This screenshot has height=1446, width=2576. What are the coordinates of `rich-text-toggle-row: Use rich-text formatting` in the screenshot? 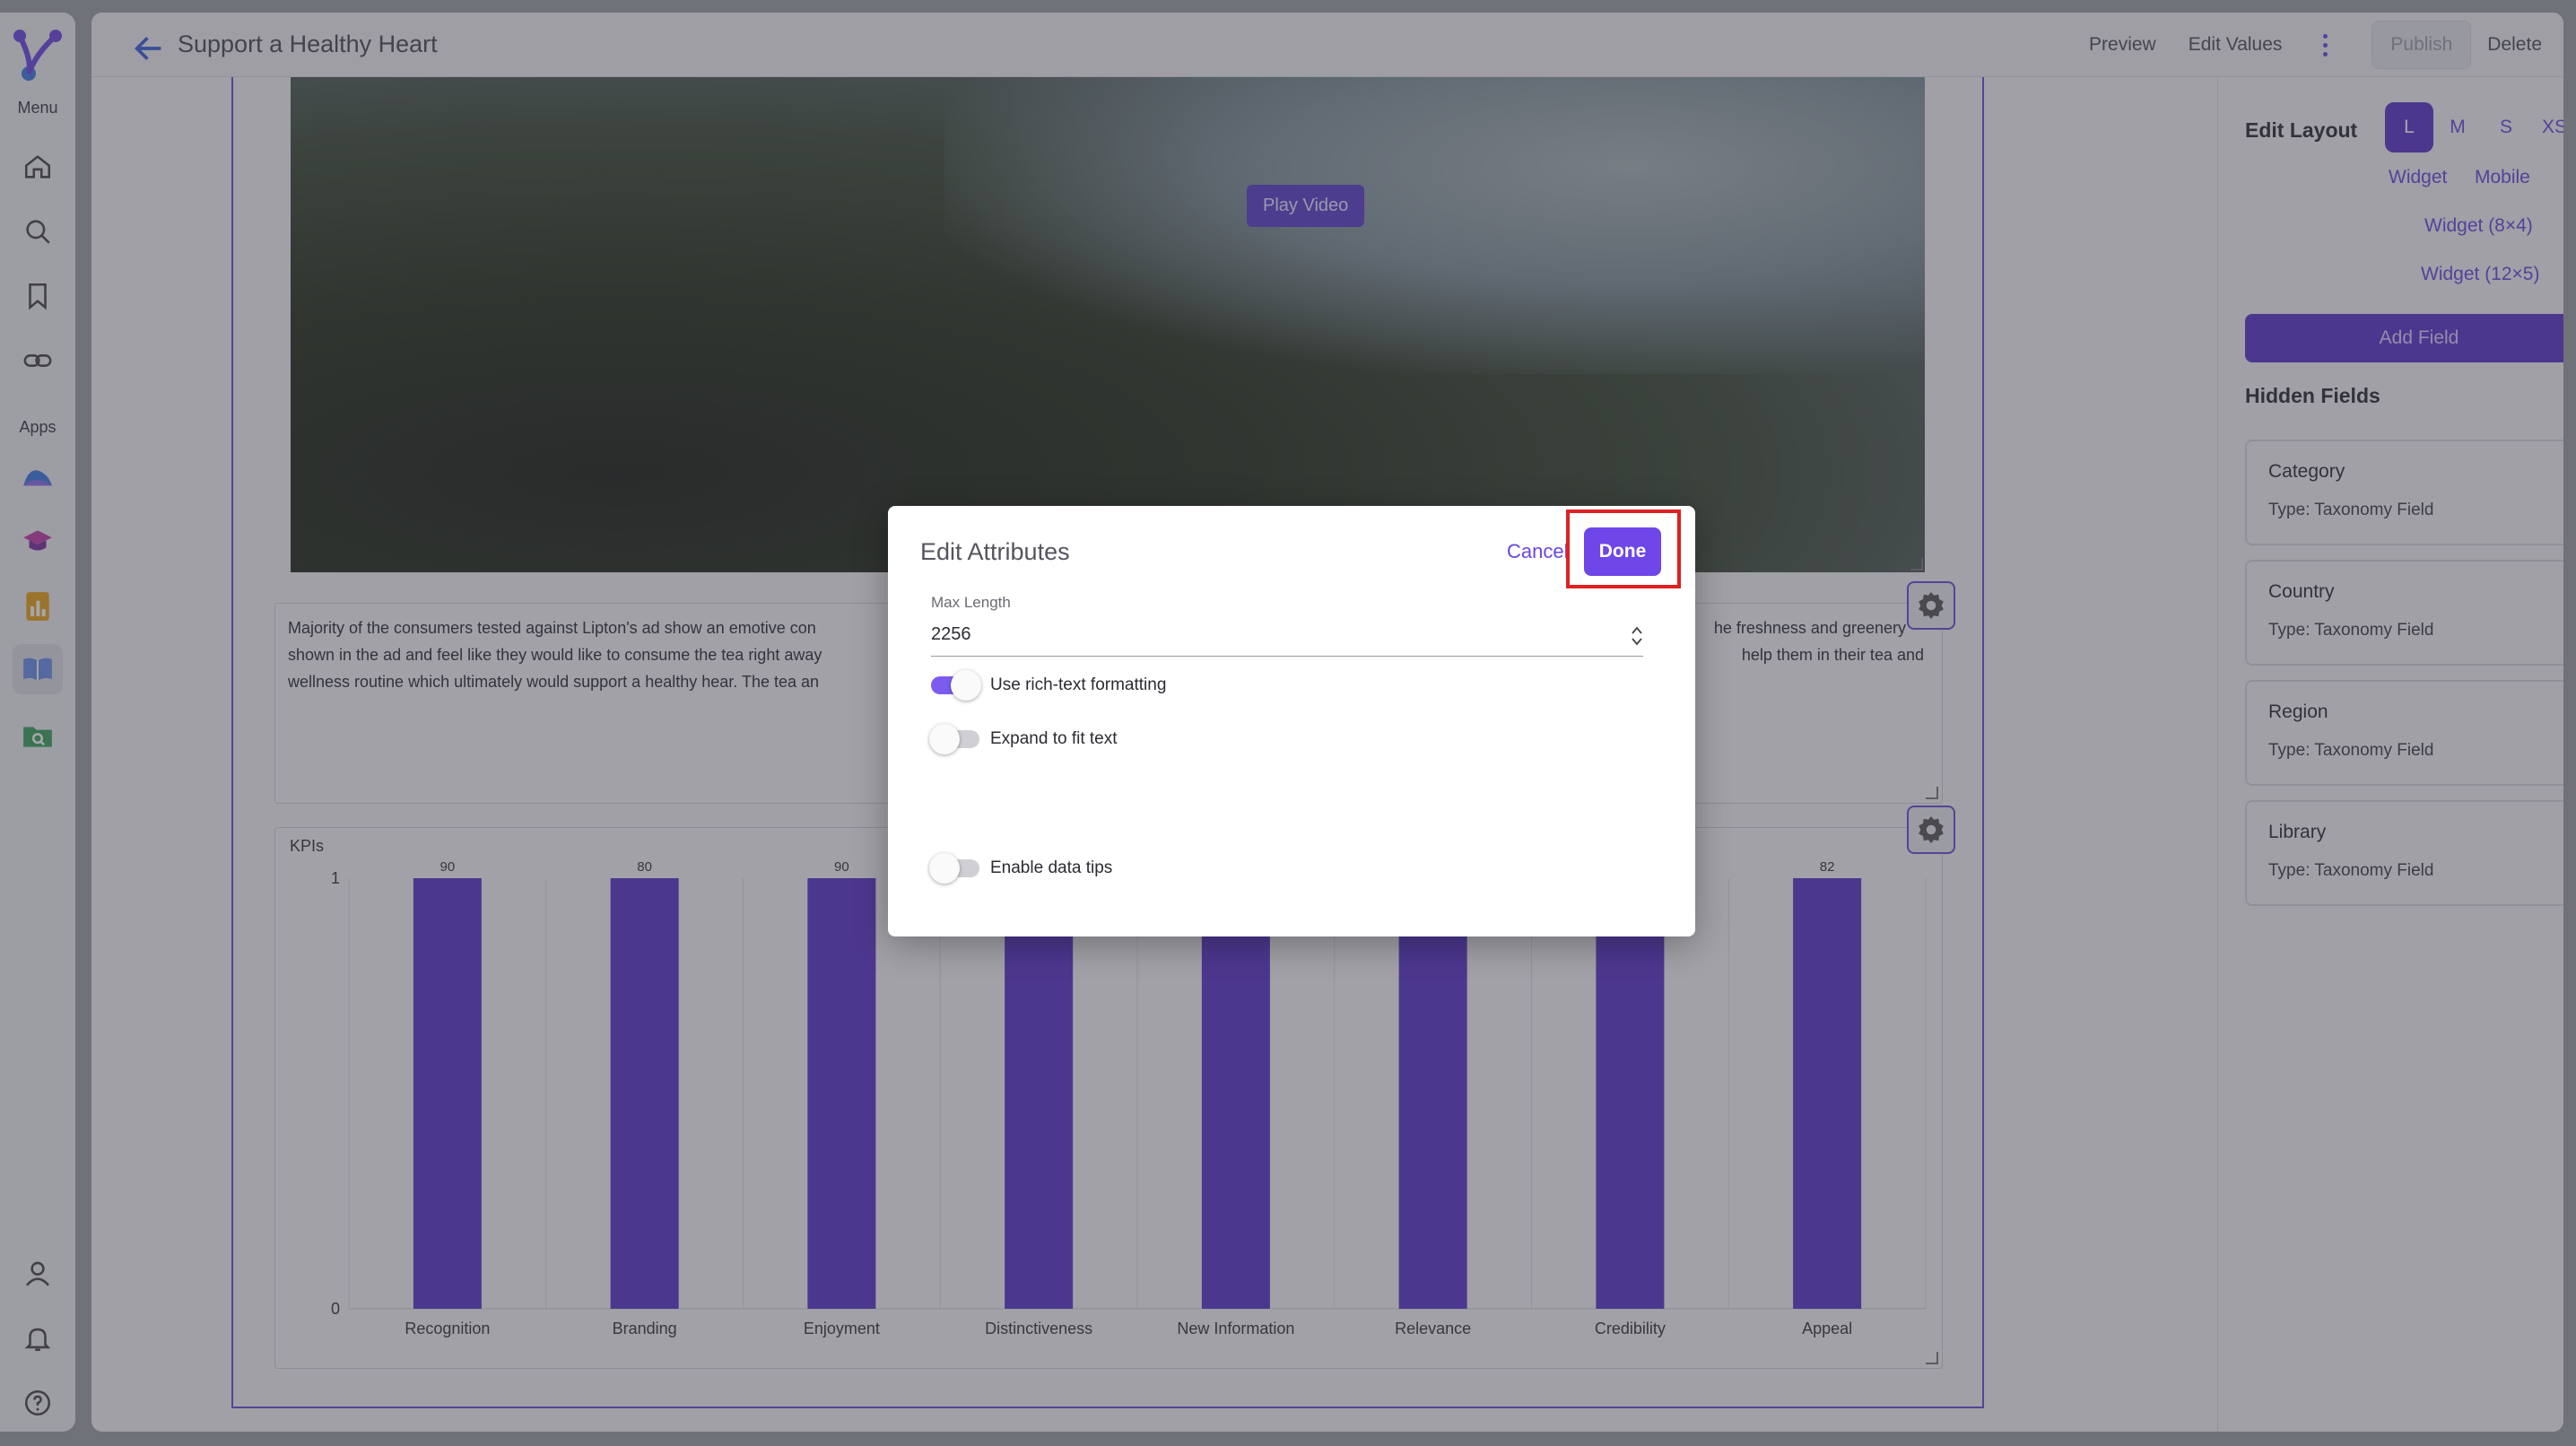 It's located at (1047, 685).